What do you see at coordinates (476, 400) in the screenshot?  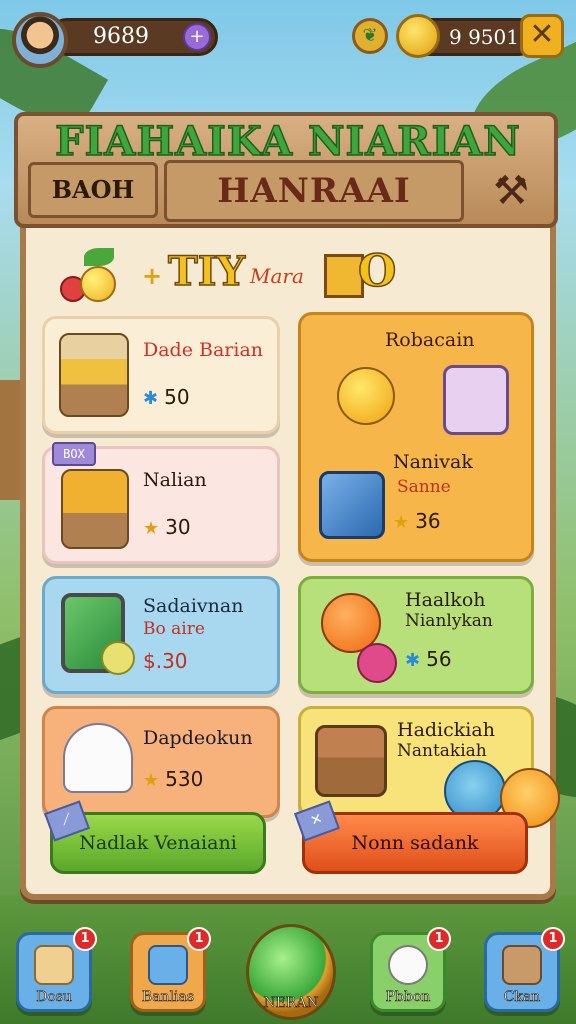 I see `mug-icon` at bounding box center [476, 400].